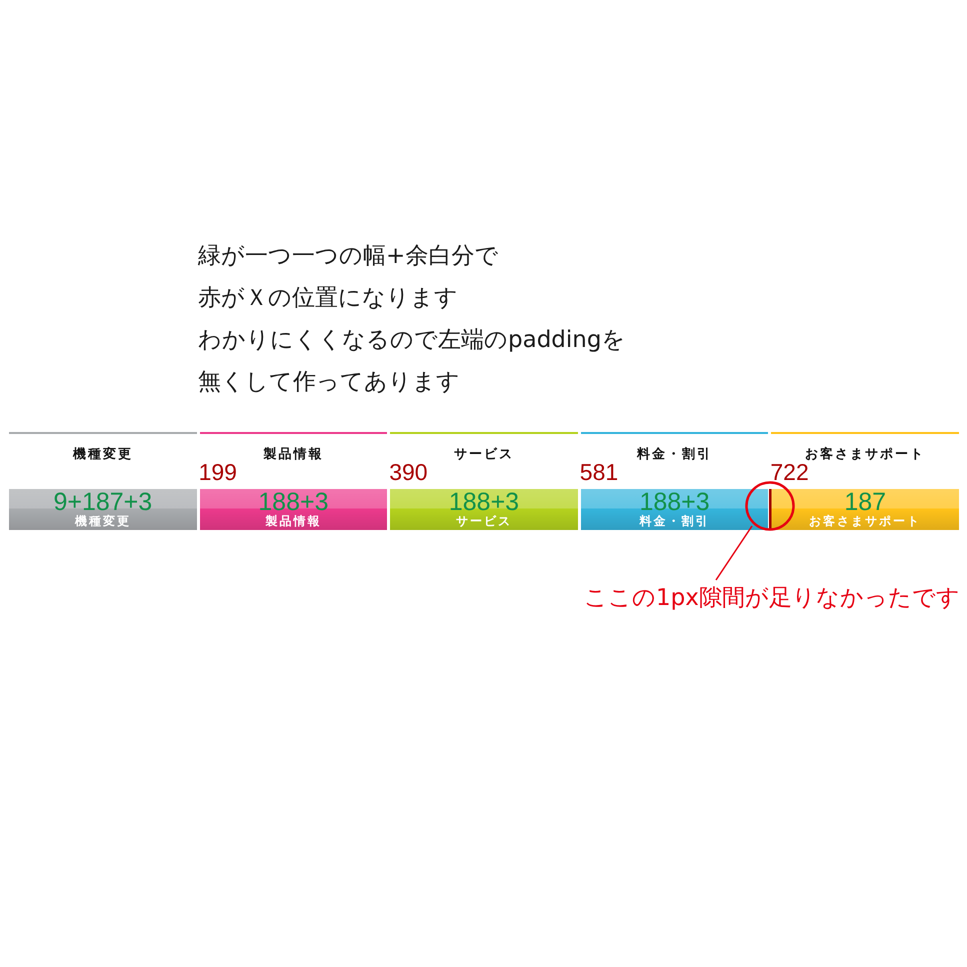  What do you see at coordinates (408, 472) in the screenshot?
I see `x-position-note: 390` at bounding box center [408, 472].